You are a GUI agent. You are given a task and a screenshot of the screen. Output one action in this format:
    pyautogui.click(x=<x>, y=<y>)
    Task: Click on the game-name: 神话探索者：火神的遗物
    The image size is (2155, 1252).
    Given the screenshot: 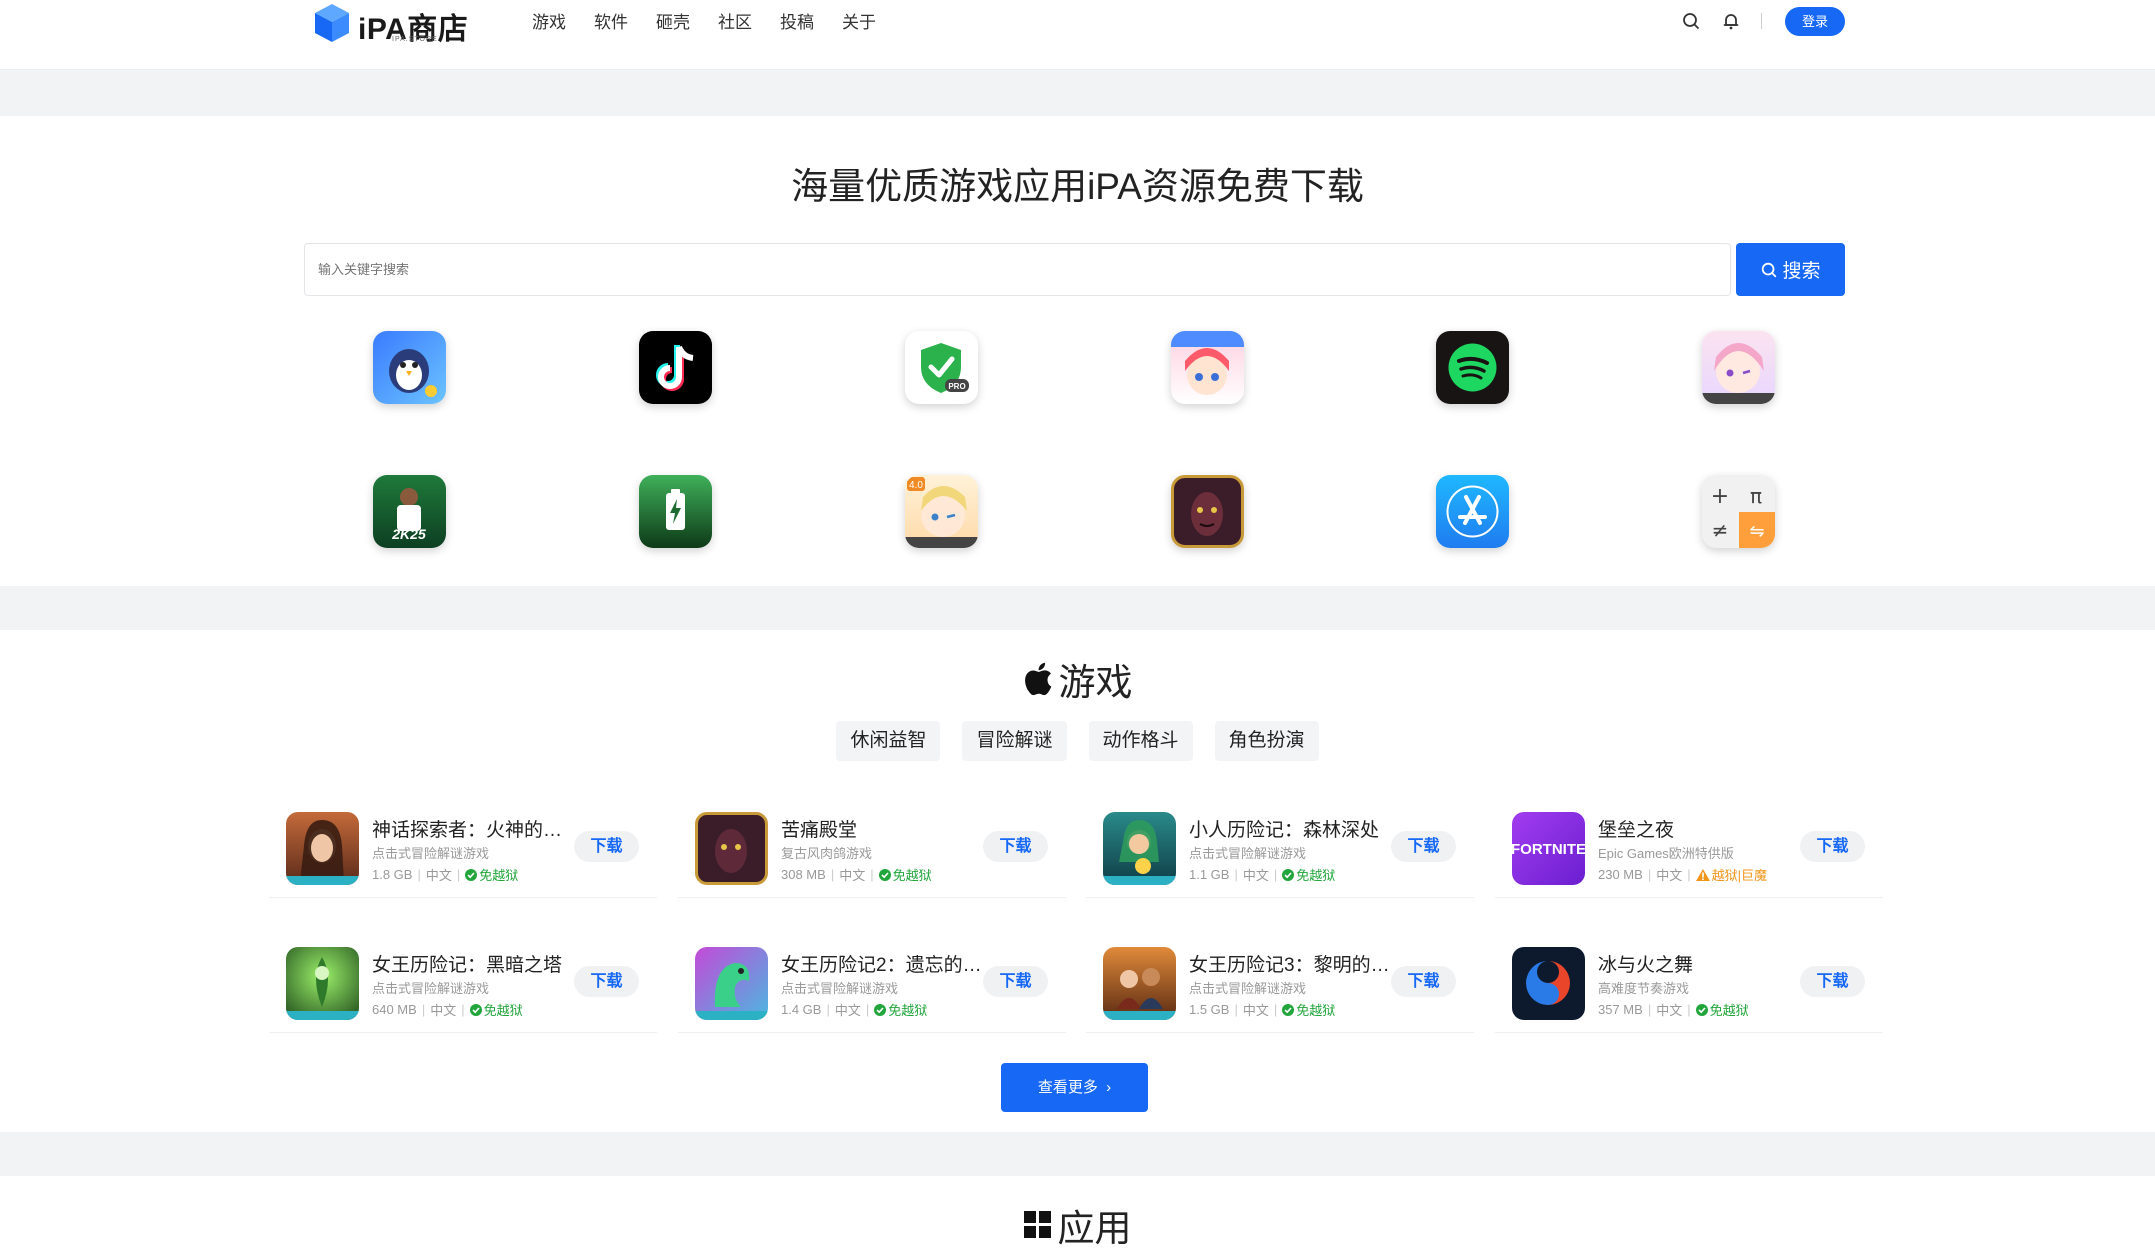 What is the action you would take?
    pyautogui.click(x=474, y=830)
    